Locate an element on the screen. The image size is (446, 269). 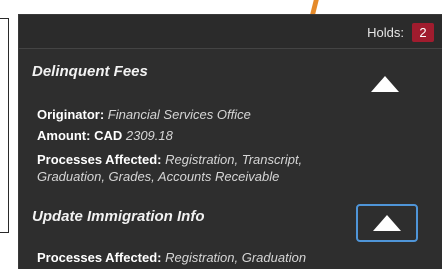
background-frame is located at coordinates (4, 125).